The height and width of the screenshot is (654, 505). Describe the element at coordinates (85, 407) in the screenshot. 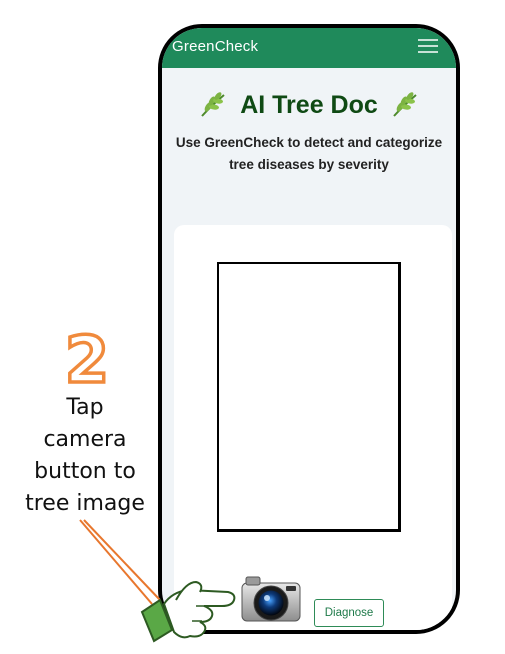

I see `instruction-line: Tap` at that location.